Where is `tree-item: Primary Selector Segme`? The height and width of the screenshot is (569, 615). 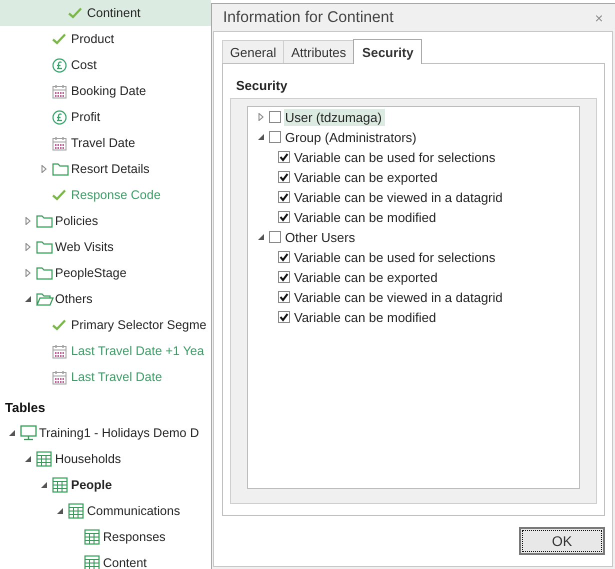 tree-item: Primary Selector Segme is located at coordinates (105, 325).